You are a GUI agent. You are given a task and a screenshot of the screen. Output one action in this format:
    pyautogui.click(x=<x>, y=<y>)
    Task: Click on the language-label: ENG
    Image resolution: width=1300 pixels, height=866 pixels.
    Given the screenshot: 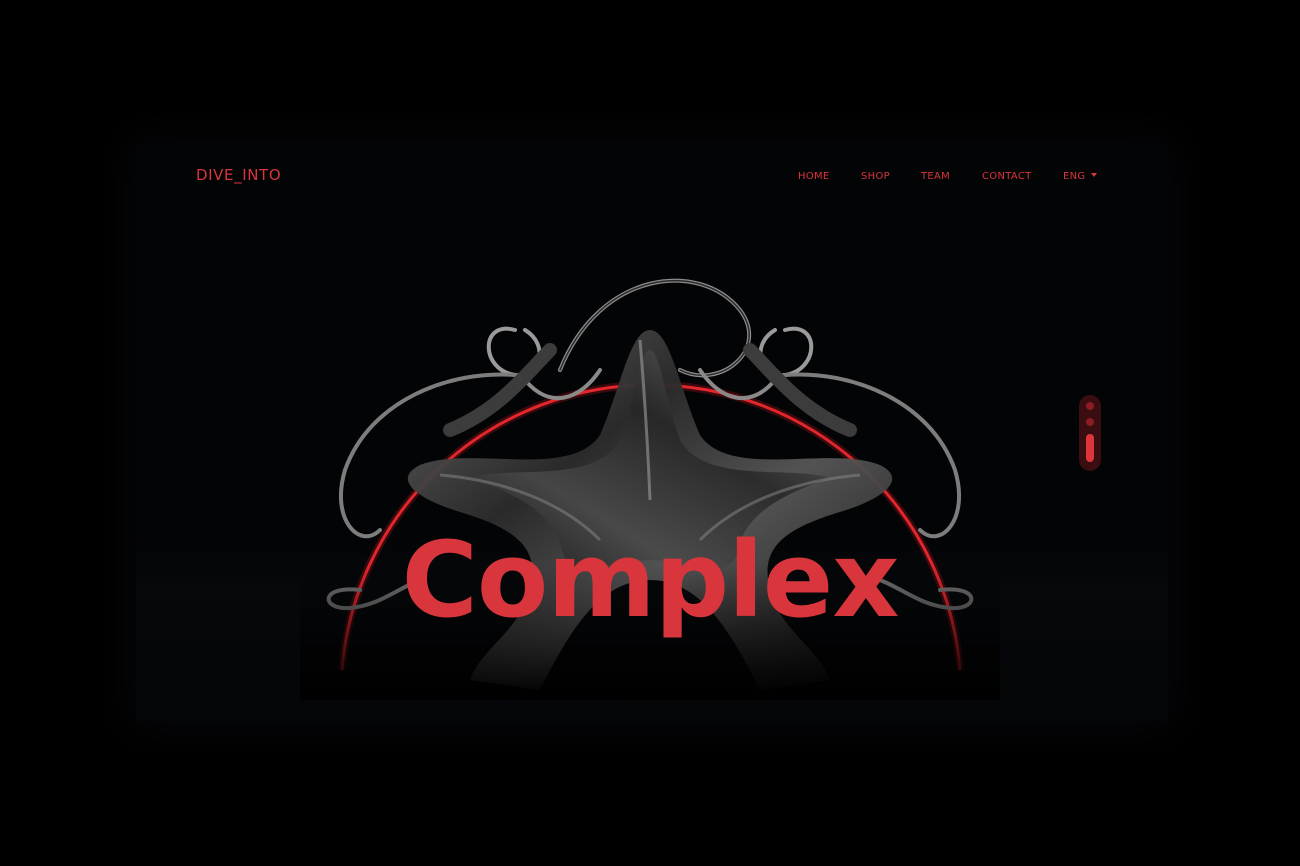 What is the action you would take?
    pyautogui.click(x=1074, y=176)
    